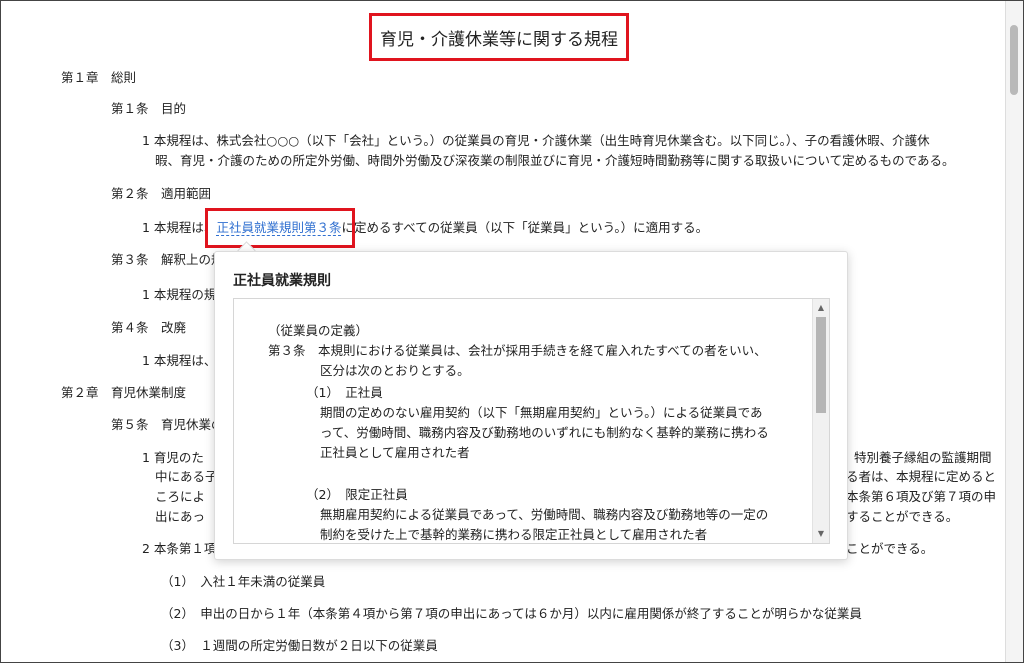 The width and height of the screenshot is (1024, 663). Describe the element at coordinates (357, 494) in the screenshot. I see `popover-line: （2） 限定正社員` at that location.